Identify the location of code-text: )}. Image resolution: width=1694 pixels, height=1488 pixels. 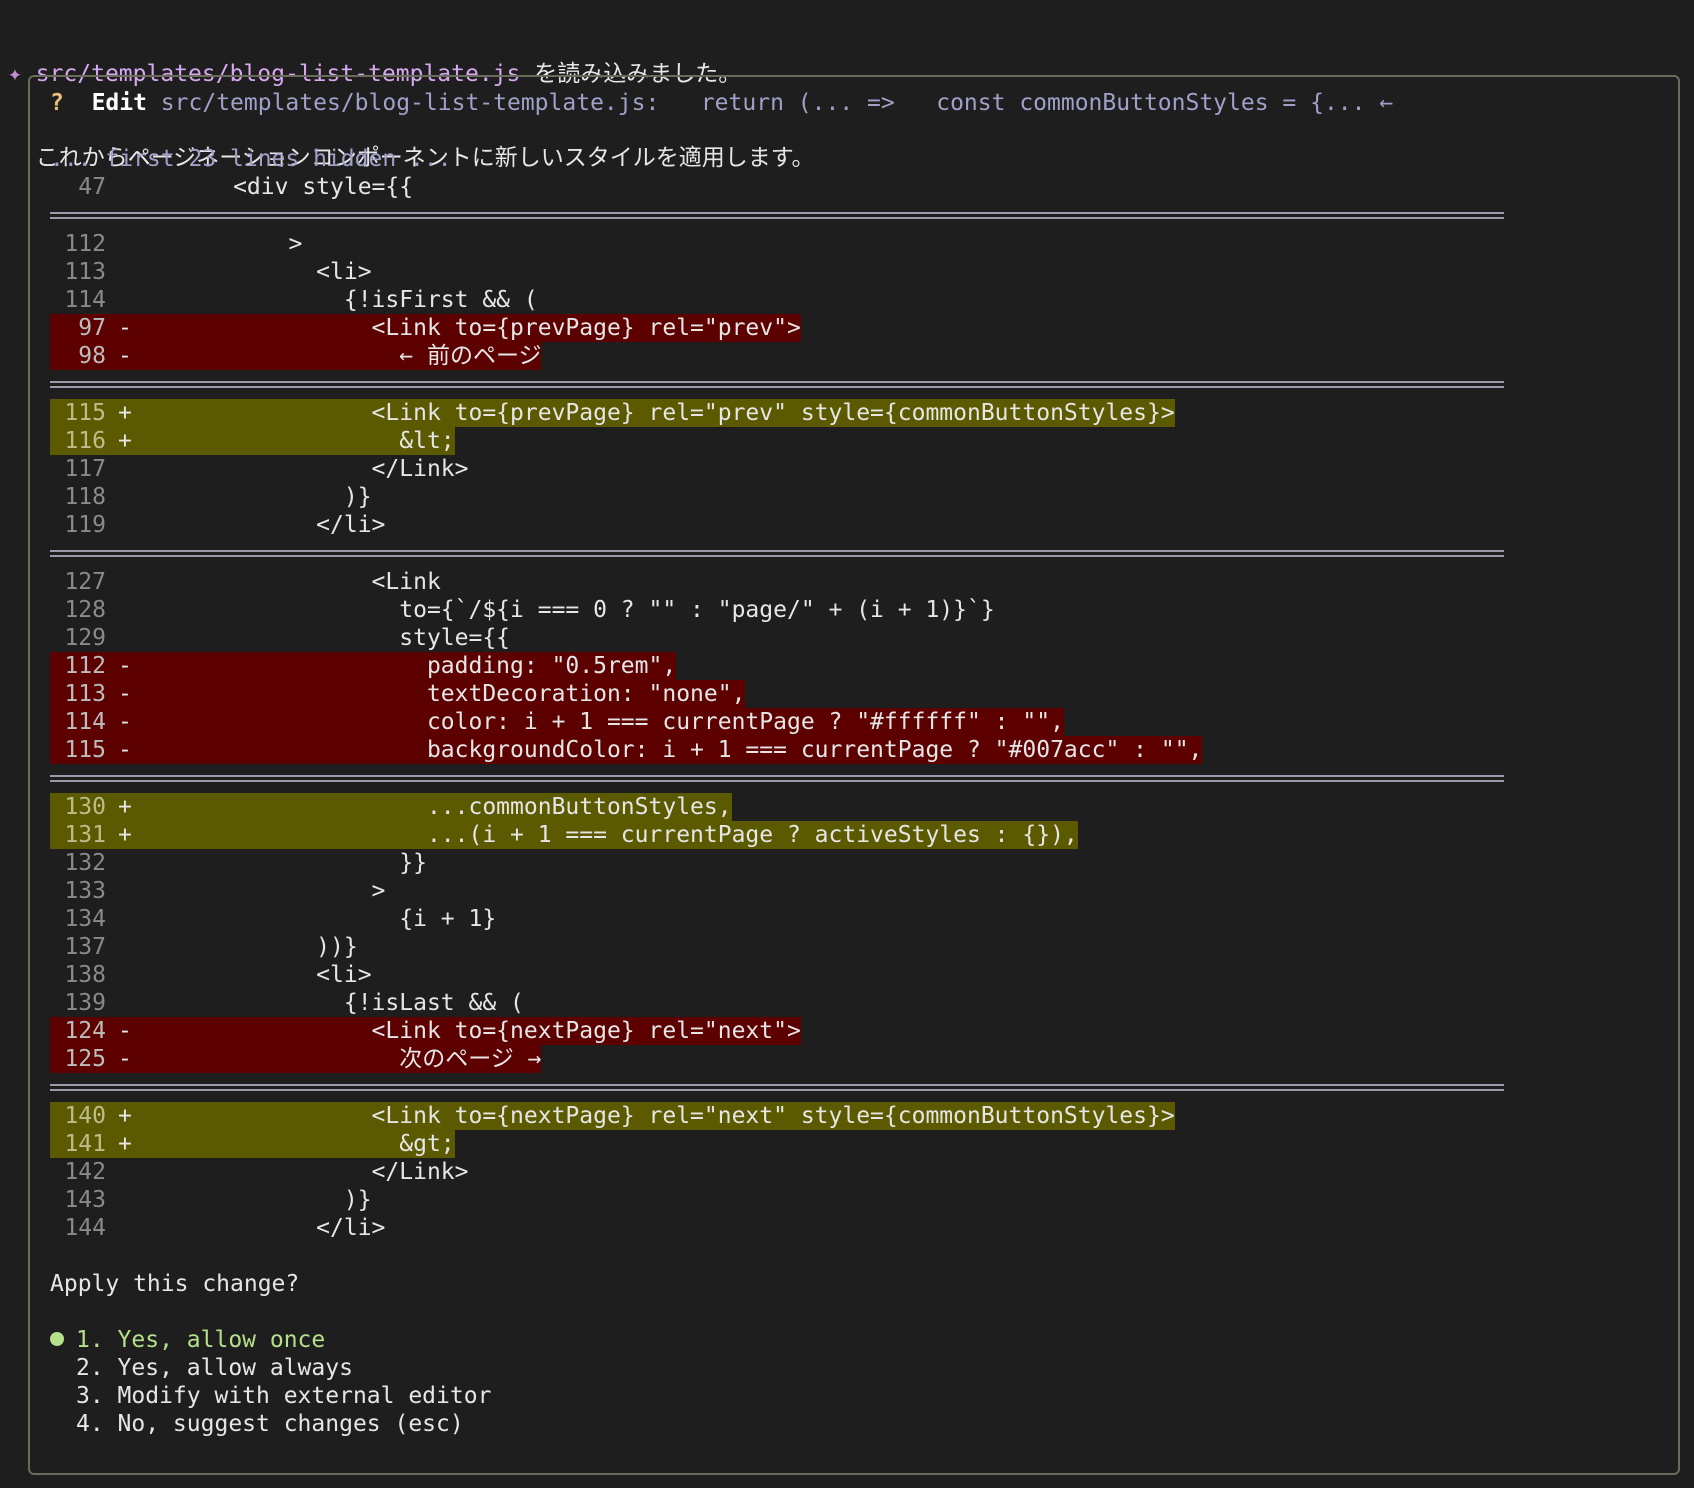
(261, 1200).